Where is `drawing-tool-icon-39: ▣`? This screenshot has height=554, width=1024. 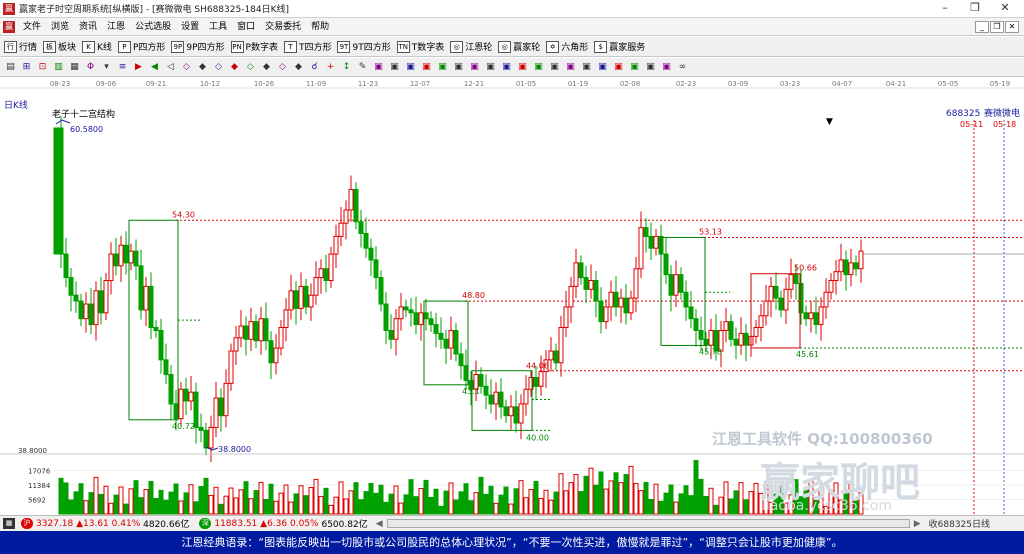
drawing-tool-icon-39: ▣ is located at coordinates (634, 67).